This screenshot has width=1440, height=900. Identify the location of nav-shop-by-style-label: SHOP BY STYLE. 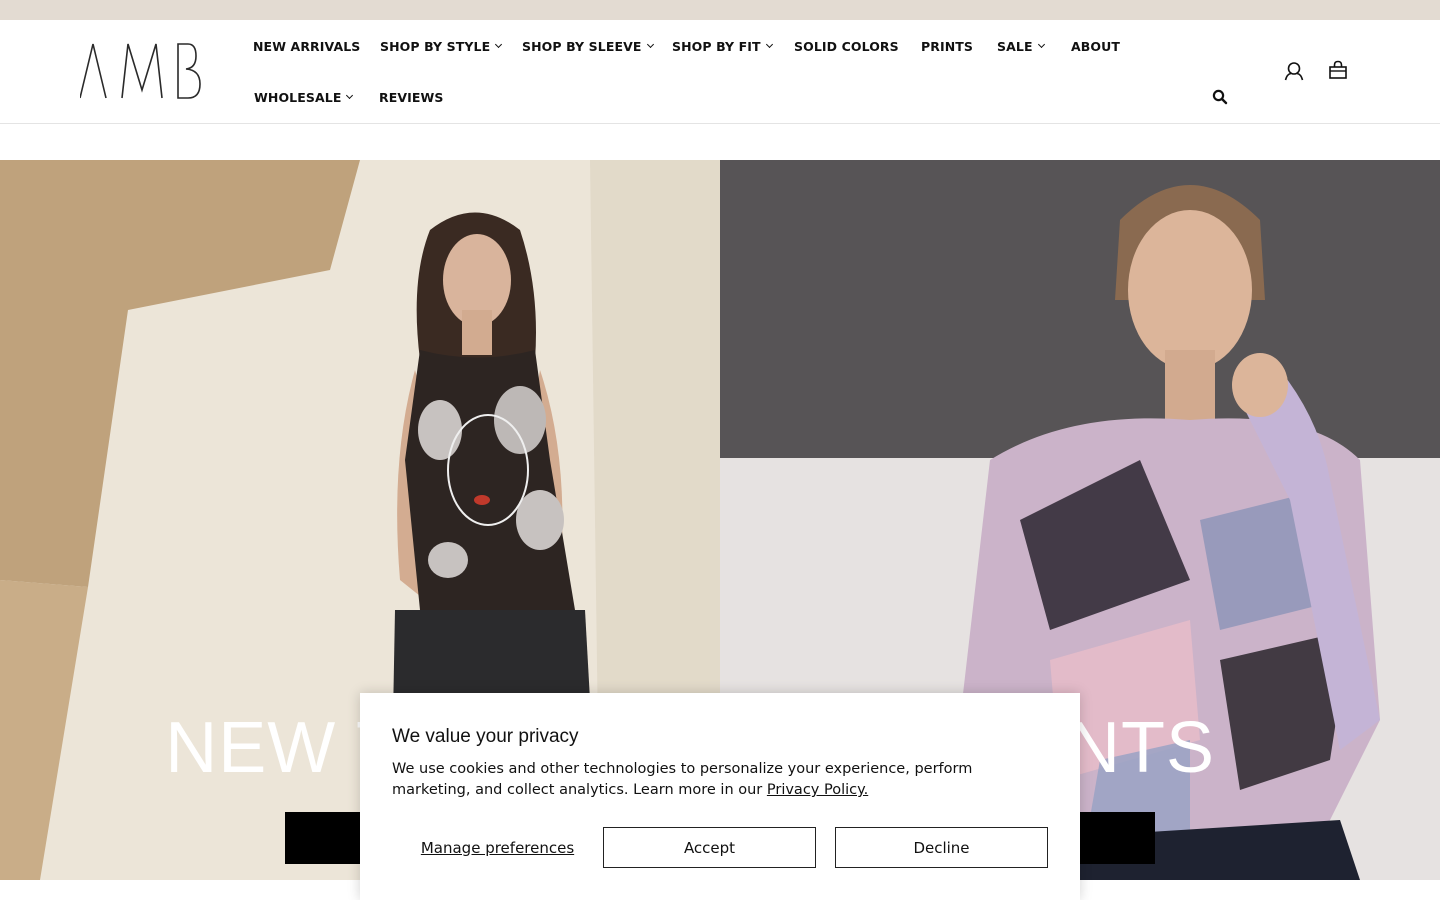
(435, 46).